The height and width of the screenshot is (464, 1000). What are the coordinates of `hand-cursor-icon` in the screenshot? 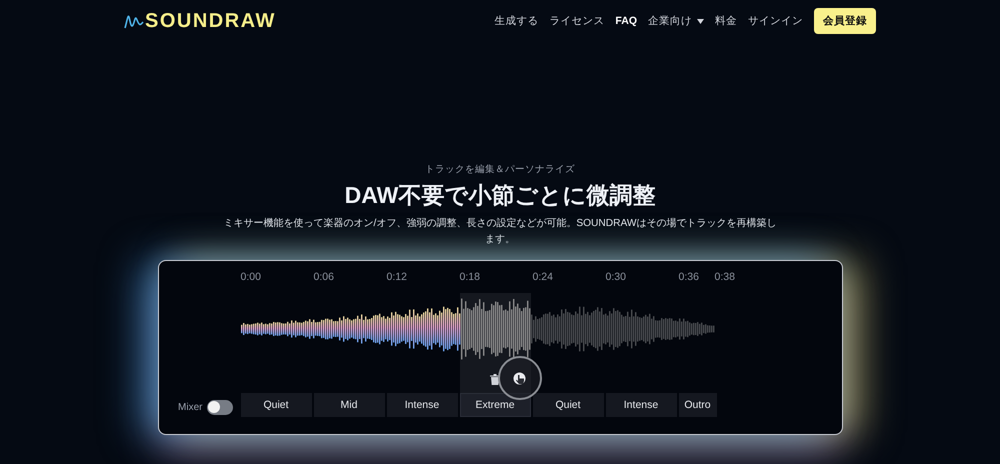 It's located at (519, 378).